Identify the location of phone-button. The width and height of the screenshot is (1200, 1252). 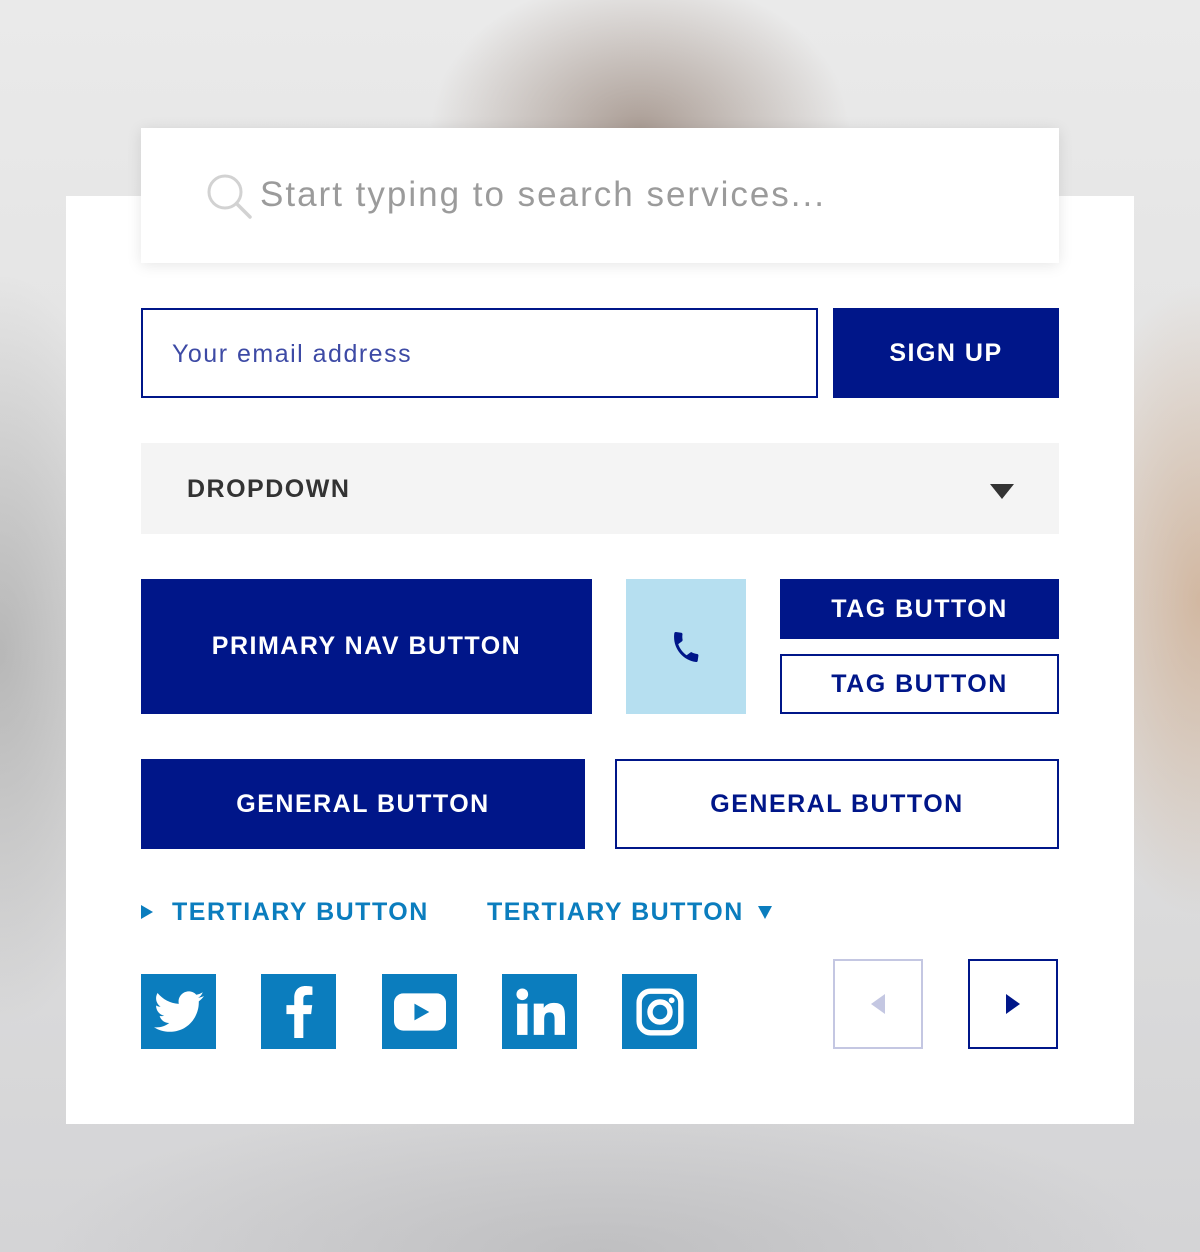
(686, 646).